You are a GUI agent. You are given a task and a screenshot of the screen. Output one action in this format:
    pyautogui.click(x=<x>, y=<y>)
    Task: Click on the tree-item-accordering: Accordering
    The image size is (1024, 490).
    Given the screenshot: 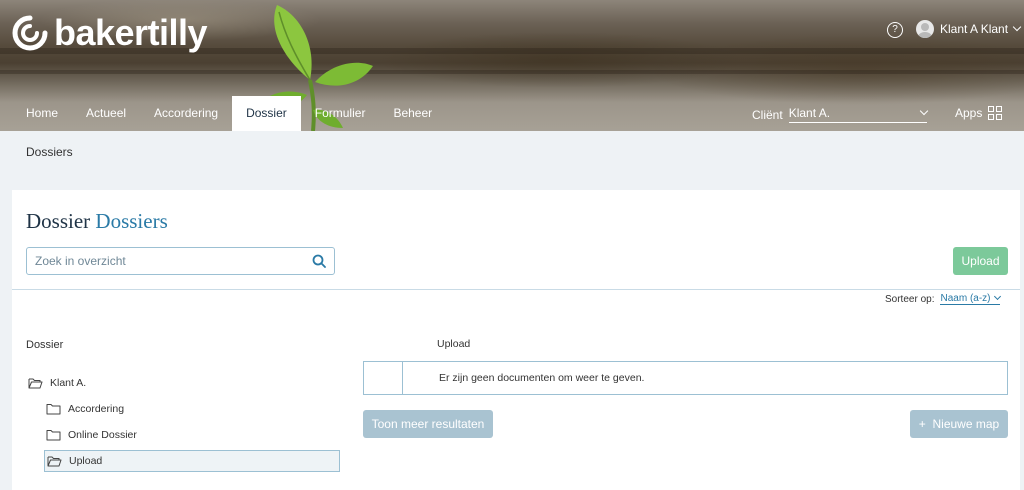 What is the action you would take?
    pyautogui.click(x=192, y=409)
    